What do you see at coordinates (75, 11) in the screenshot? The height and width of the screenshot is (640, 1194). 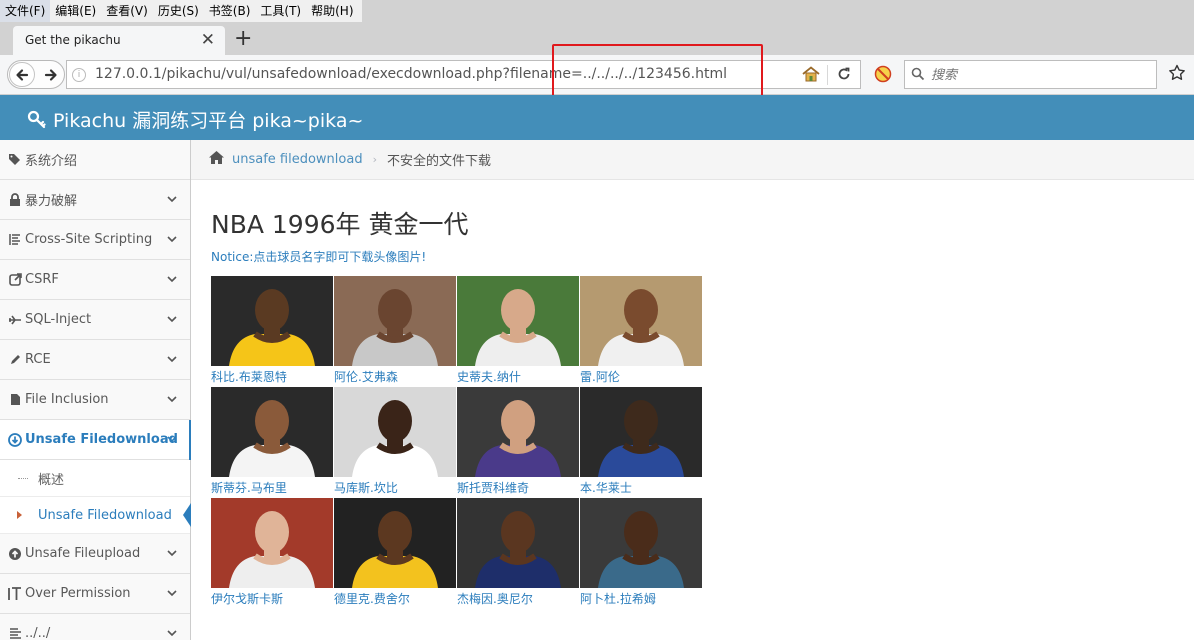 I see `menu-edit: 编辑(E)` at bounding box center [75, 11].